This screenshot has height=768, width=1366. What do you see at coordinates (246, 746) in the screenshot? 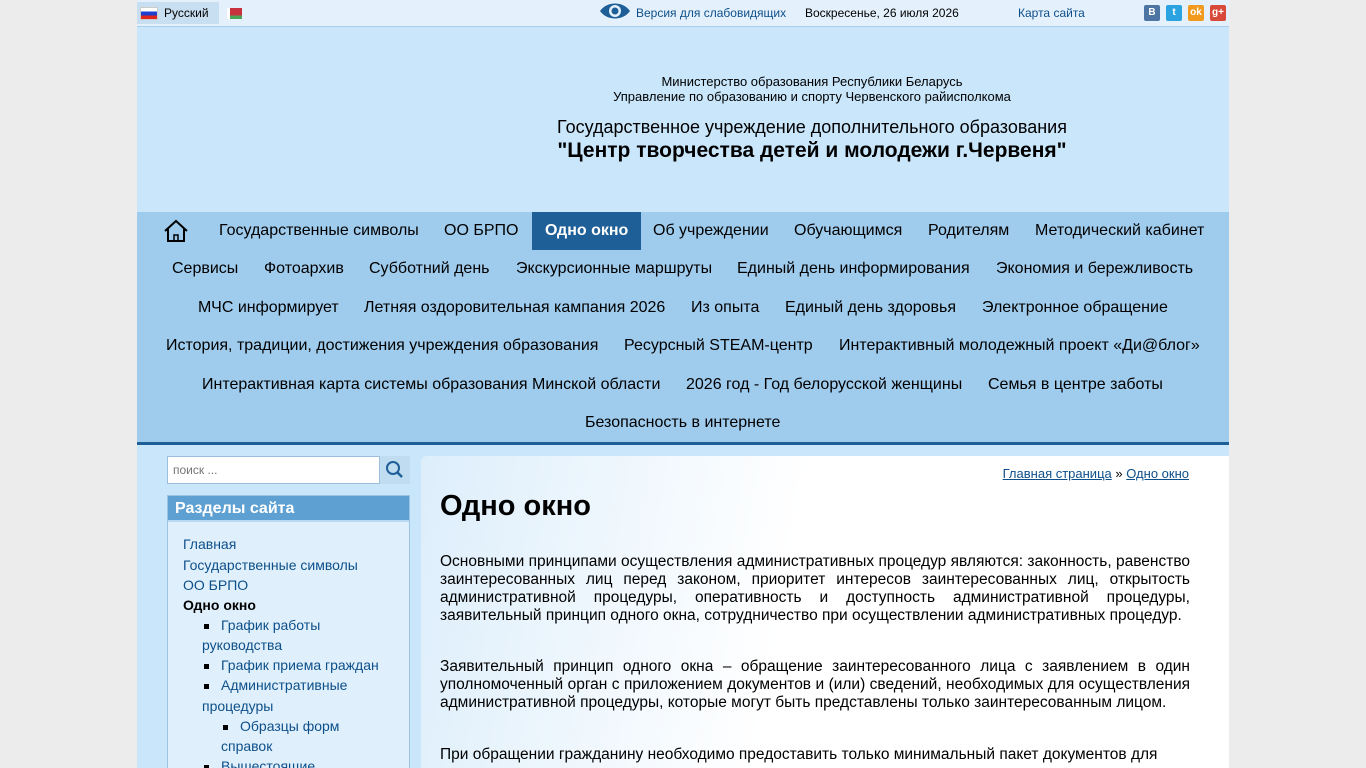
I see `sidebar-item-form-samples-cont: справок` at bounding box center [246, 746].